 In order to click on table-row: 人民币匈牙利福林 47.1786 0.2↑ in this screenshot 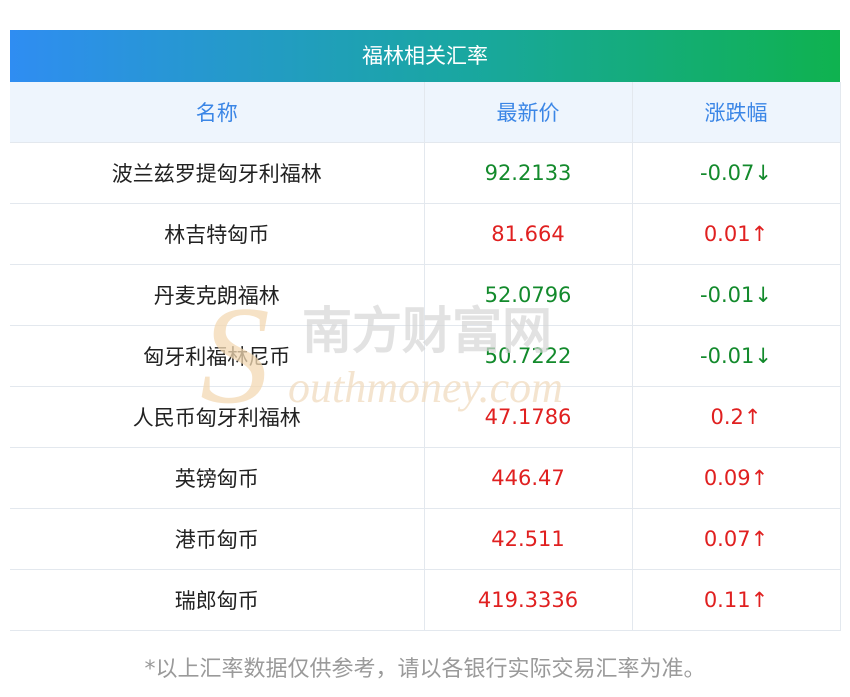, I will do `click(425, 417)`.